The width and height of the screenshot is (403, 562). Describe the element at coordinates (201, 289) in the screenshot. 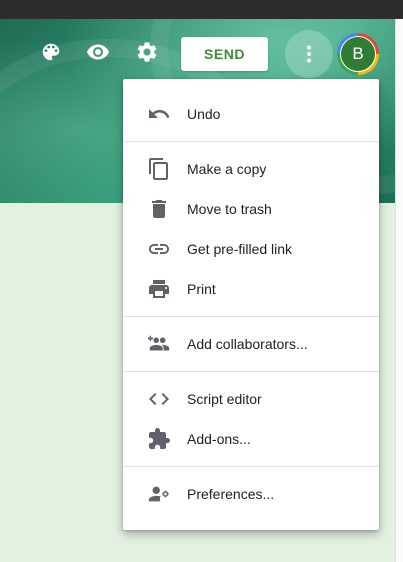

I see `menu-item-label: Print` at that location.